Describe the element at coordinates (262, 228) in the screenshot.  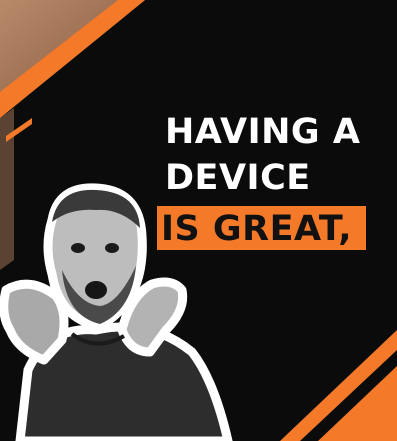
I see `headline-line-3-highlight: IS GREAT,` at that location.